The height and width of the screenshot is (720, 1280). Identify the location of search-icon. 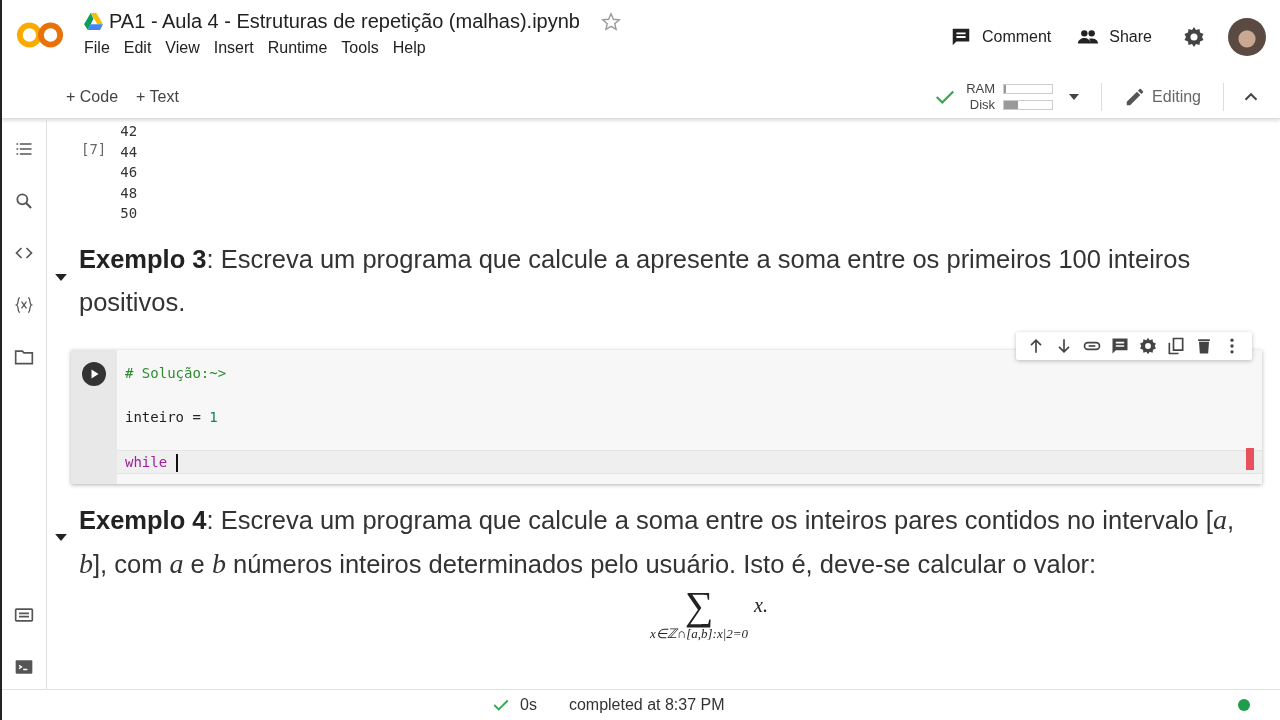
(24, 201).